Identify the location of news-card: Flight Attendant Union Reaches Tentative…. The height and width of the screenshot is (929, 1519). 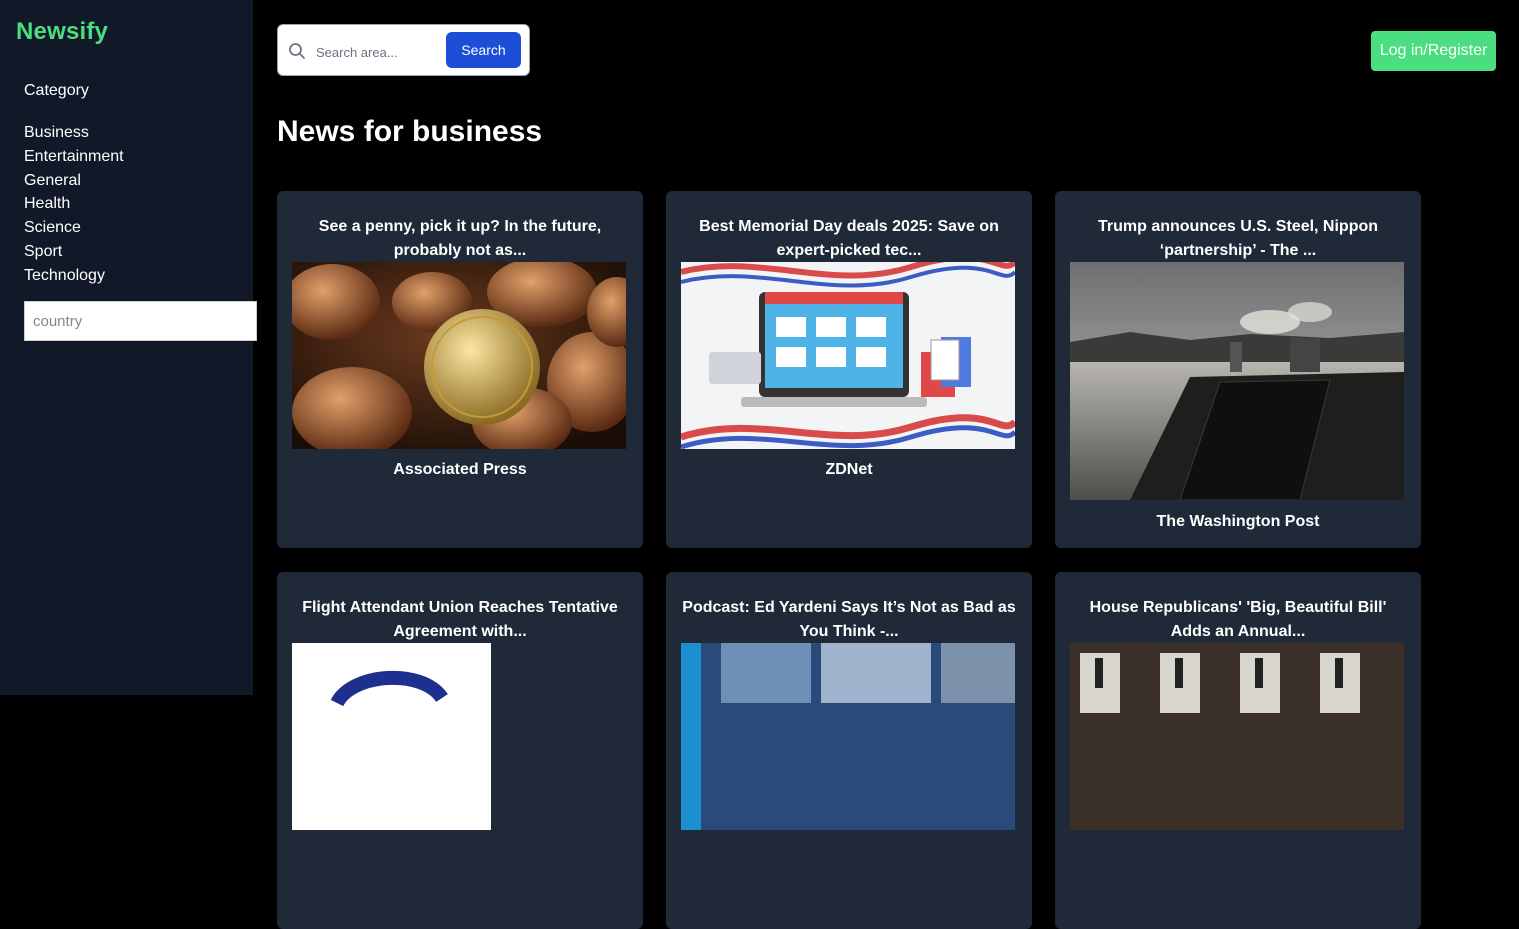
(460, 750).